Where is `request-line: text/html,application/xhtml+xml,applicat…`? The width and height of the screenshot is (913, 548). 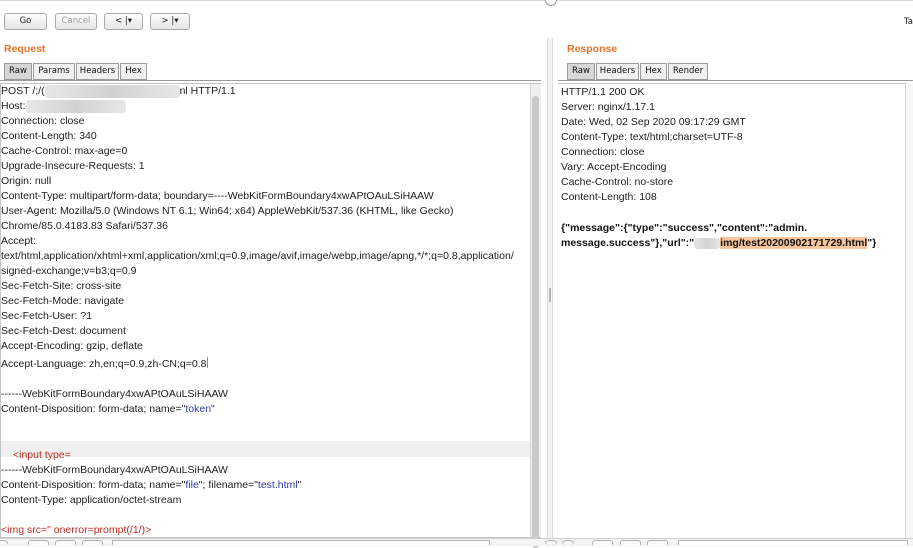 request-line: text/html,application/xhtml+xml,applicat… is located at coordinates (257, 256).